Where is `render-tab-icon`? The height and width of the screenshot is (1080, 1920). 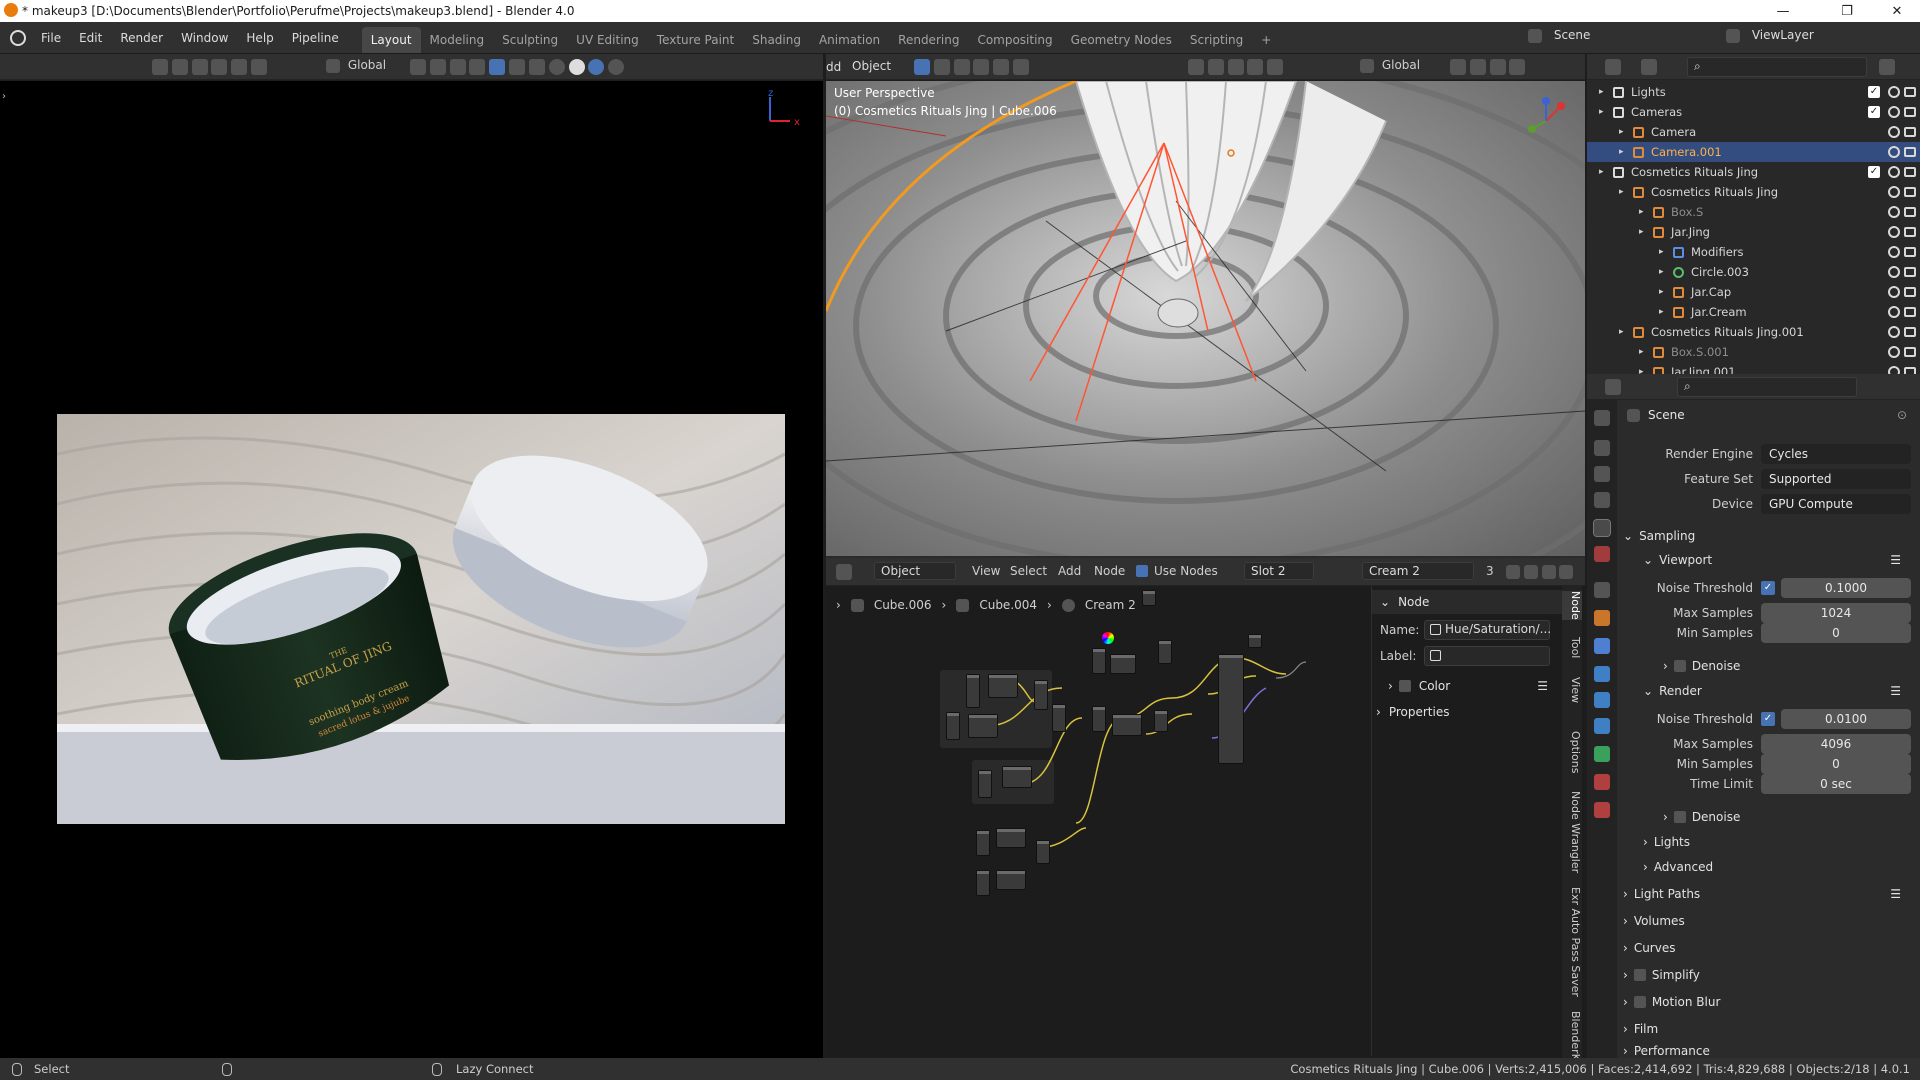 render-tab-icon is located at coordinates (1602, 448).